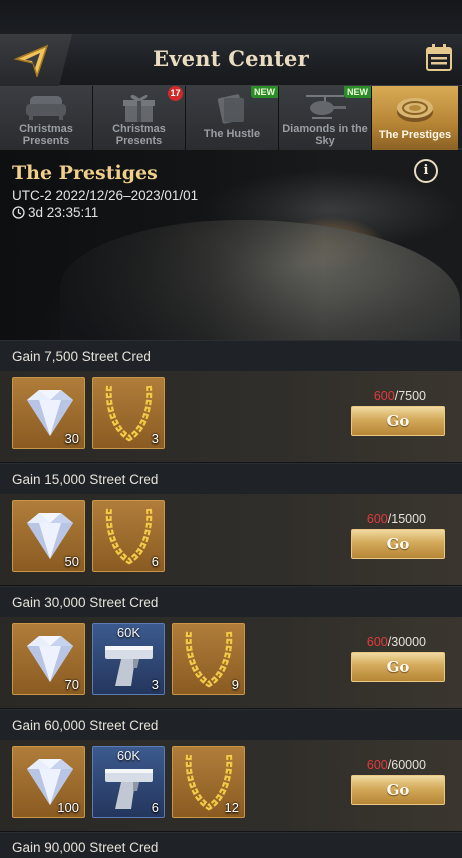 Image resolution: width=462 pixels, height=858 pixels. Describe the element at coordinates (175, 93) in the screenshot. I see `notification-badge: 17` at that location.